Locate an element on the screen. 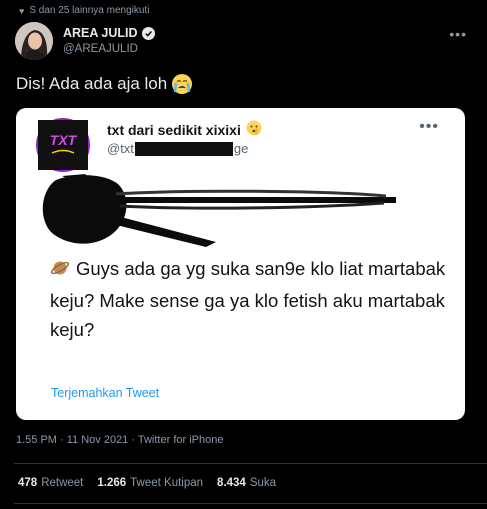  avatar is located at coordinates (34, 41).